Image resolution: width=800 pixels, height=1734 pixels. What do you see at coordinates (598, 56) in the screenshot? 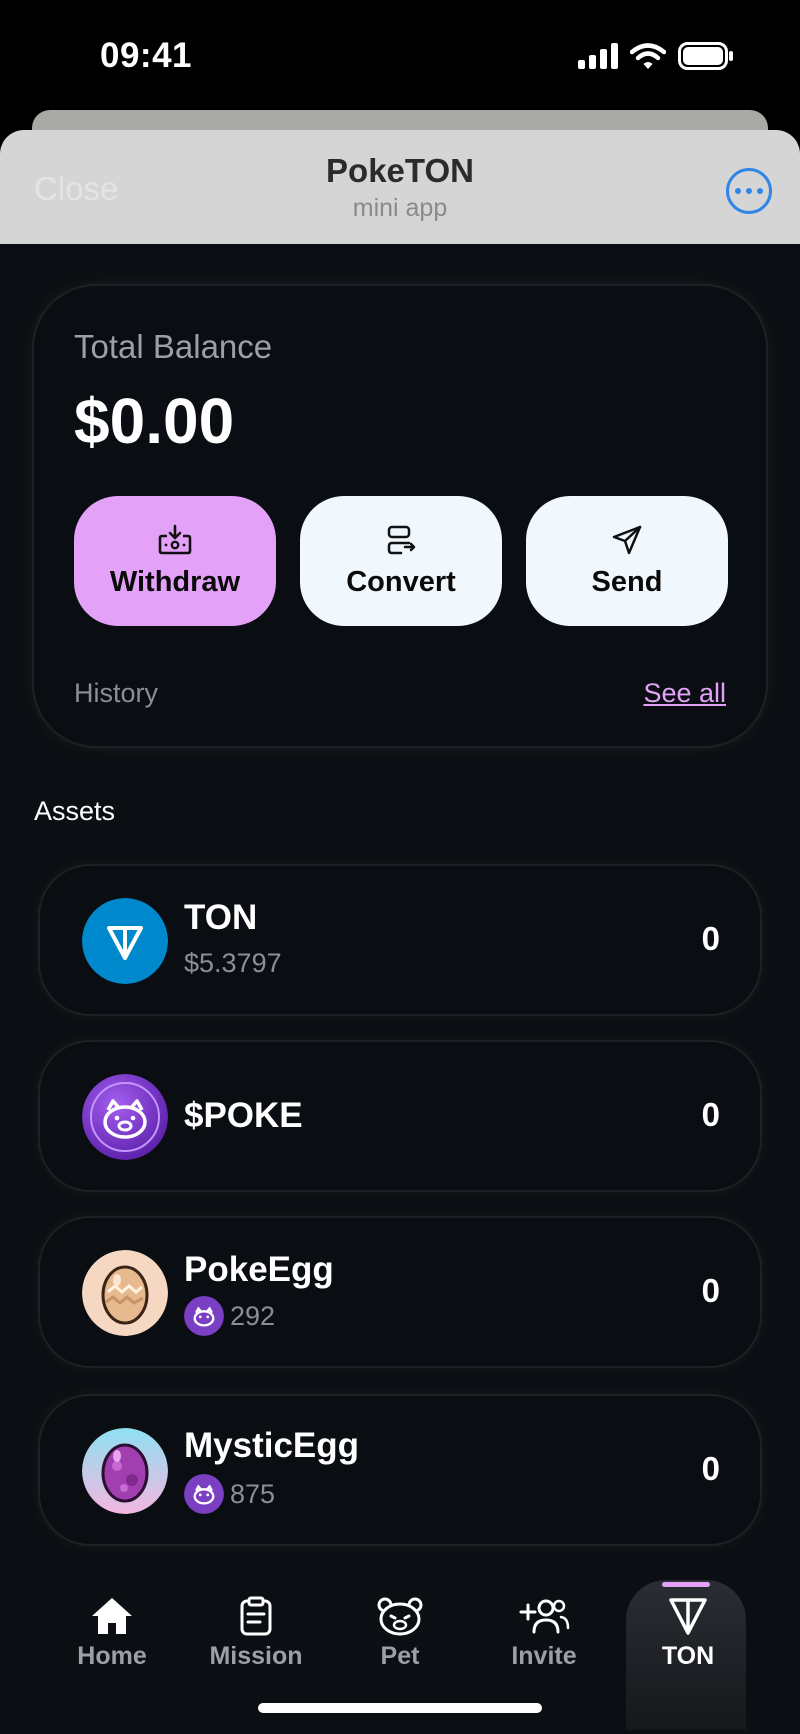
I see `signal-icon` at bounding box center [598, 56].